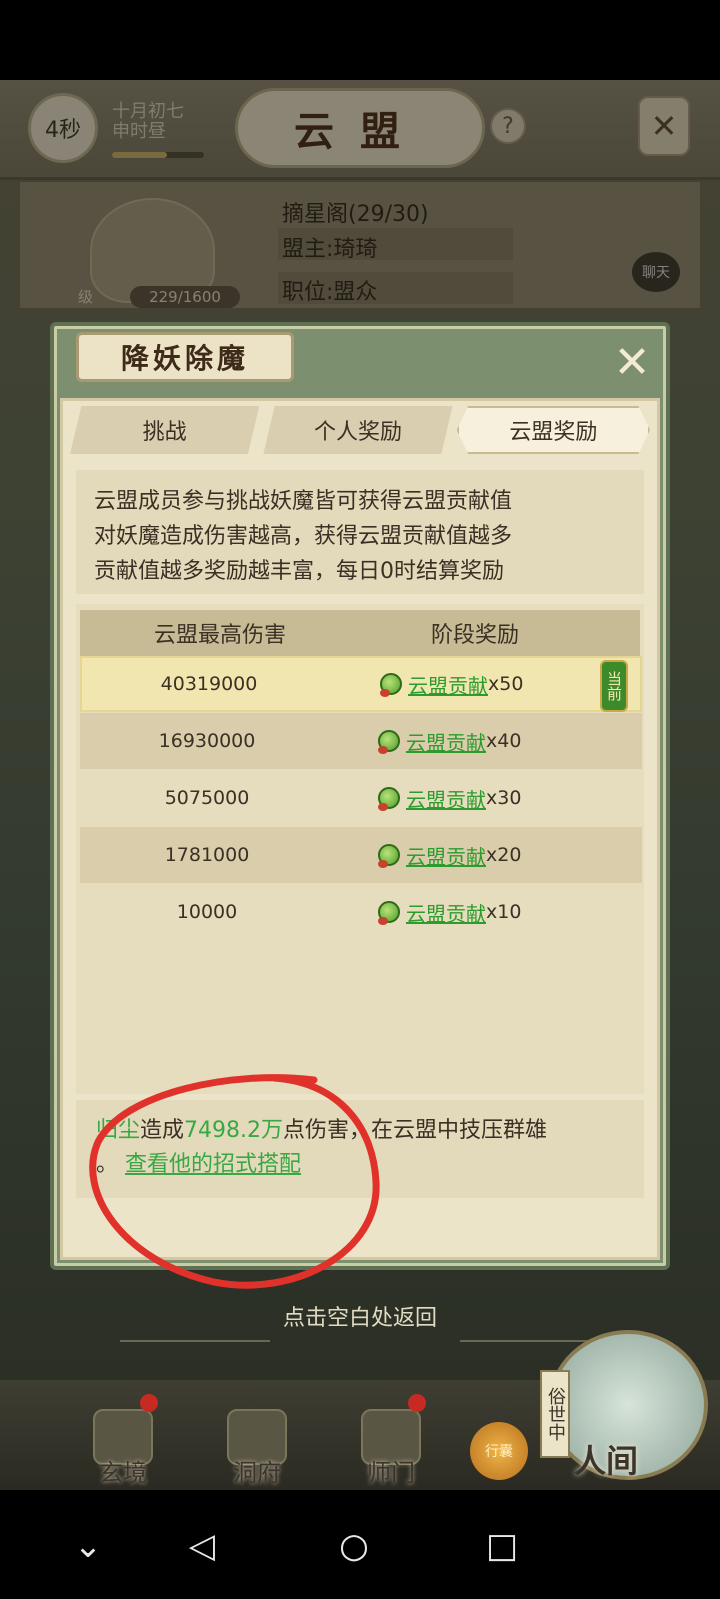  What do you see at coordinates (359, 1318) in the screenshot?
I see `tap-to-return-hint: 点击空白处返回` at bounding box center [359, 1318].